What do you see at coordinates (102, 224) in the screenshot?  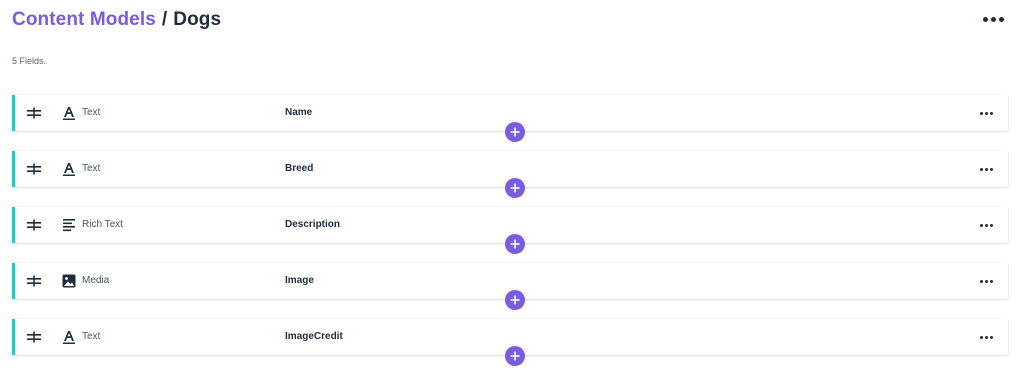 I see `field-type-label: Rich Text` at bounding box center [102, 224].